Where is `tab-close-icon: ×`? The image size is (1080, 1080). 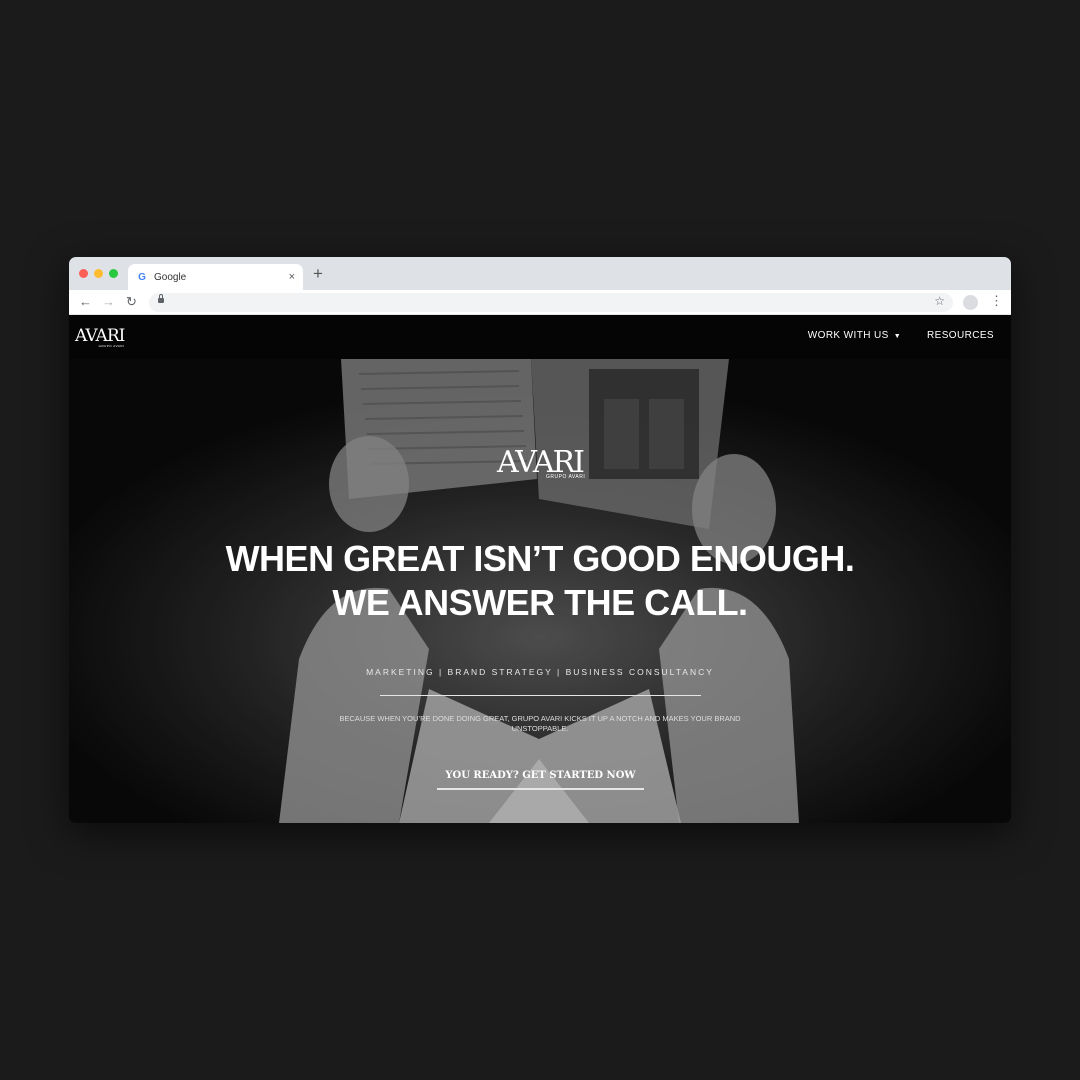 tab-close-icon: × is located at coordinates (292, 277).